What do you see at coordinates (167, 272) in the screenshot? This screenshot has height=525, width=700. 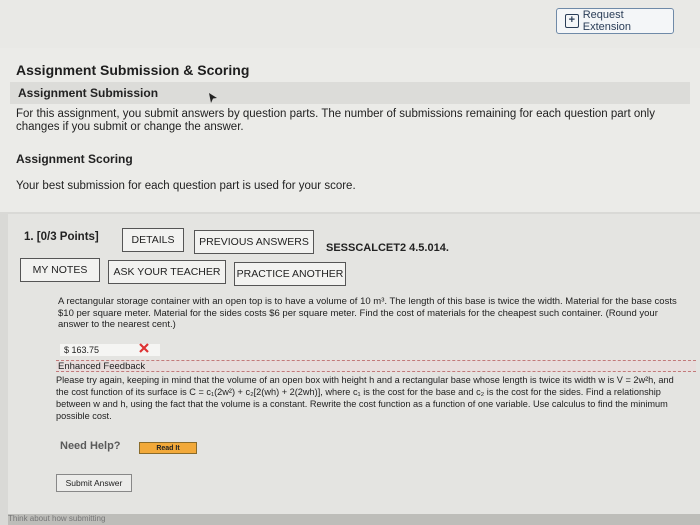 I see `ask-teacher-button: ASK YOUR TEACHER` at bounding box center [167, 272].